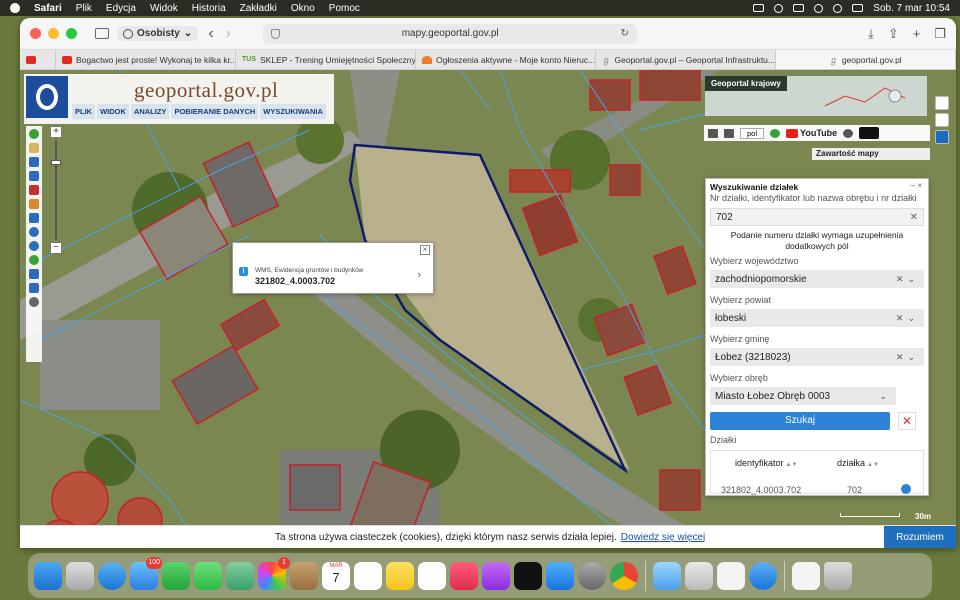 This screenshot has height=600, width=960. Describe the element at coordinates (759, 8) in the screenshot. I see `display-icon` at that location.